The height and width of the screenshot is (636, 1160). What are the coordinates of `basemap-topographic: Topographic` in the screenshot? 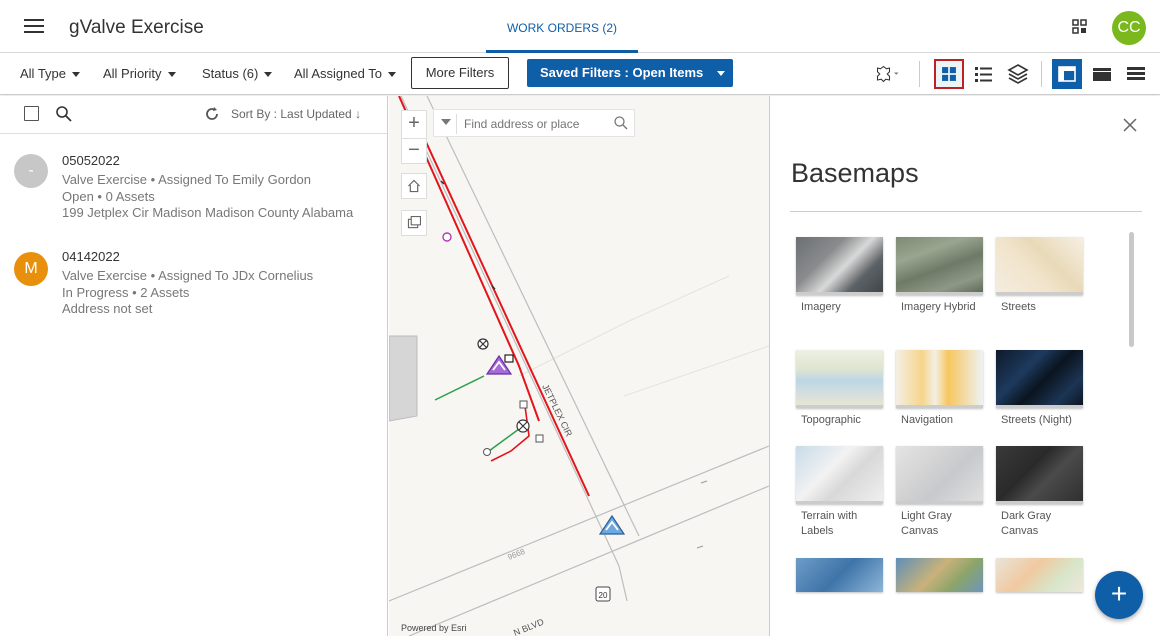 It's located at (840, 389).